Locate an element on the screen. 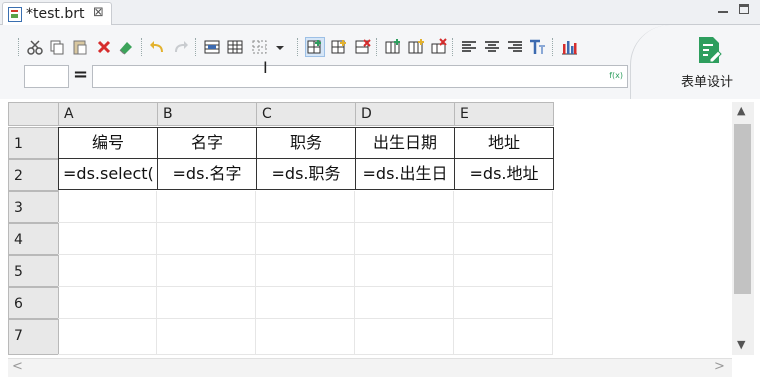 This screenshot has width=760, height=381. row-header: 1 is located at coordinates (33, 143).